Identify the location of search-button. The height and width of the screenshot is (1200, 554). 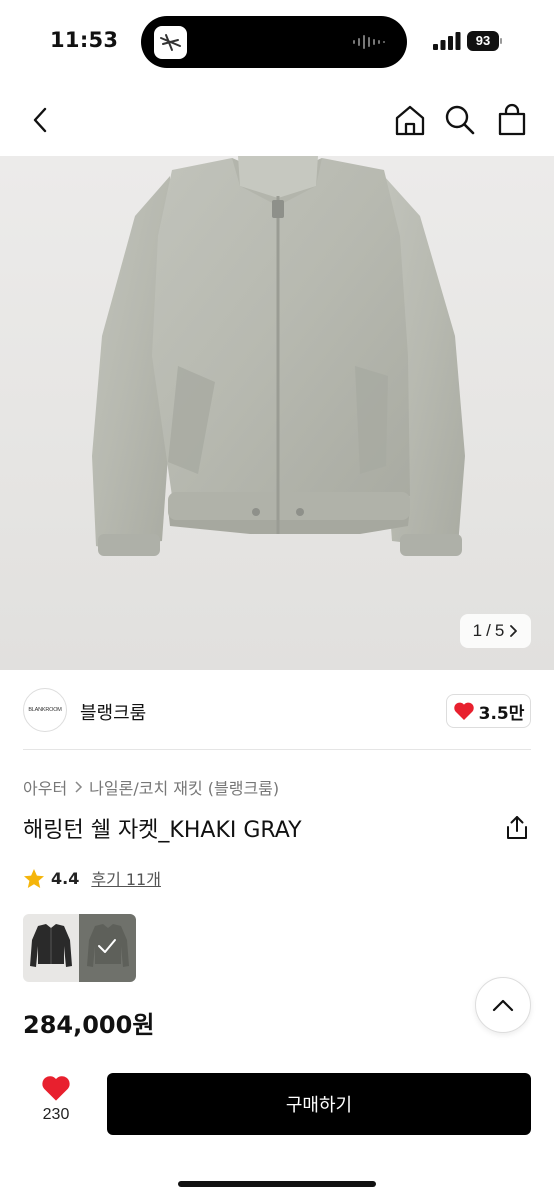
(460, 120).